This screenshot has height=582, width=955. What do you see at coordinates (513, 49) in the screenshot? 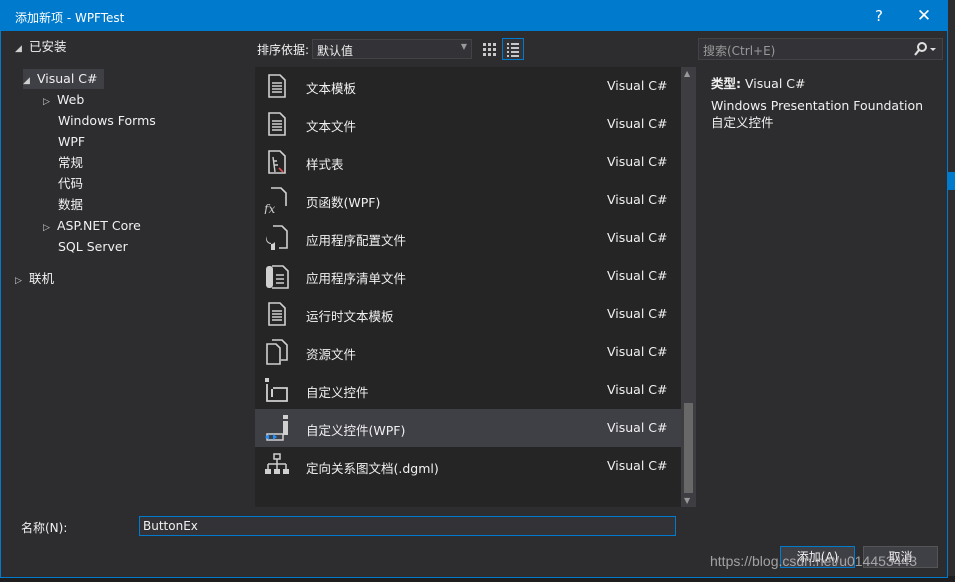
I see `list-view-icon` at bounding box center [513, 49].